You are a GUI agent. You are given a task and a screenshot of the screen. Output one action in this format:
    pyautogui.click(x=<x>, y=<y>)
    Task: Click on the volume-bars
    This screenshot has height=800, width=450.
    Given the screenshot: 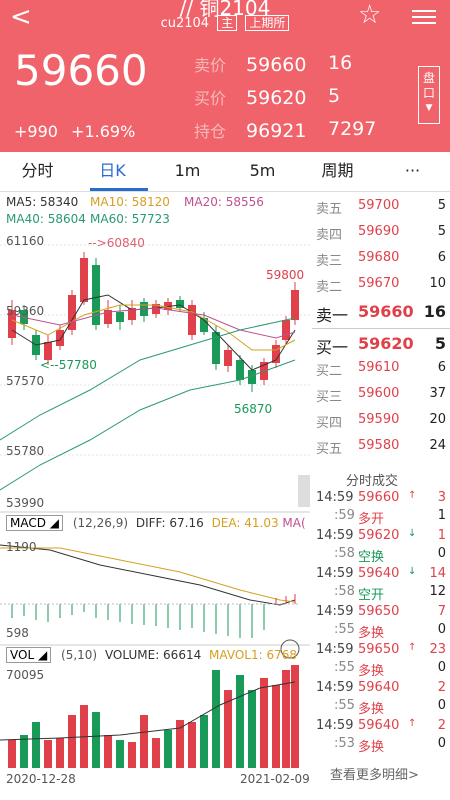 What is the action you would take?
    pyautogui.click(x=153, y=716)
    